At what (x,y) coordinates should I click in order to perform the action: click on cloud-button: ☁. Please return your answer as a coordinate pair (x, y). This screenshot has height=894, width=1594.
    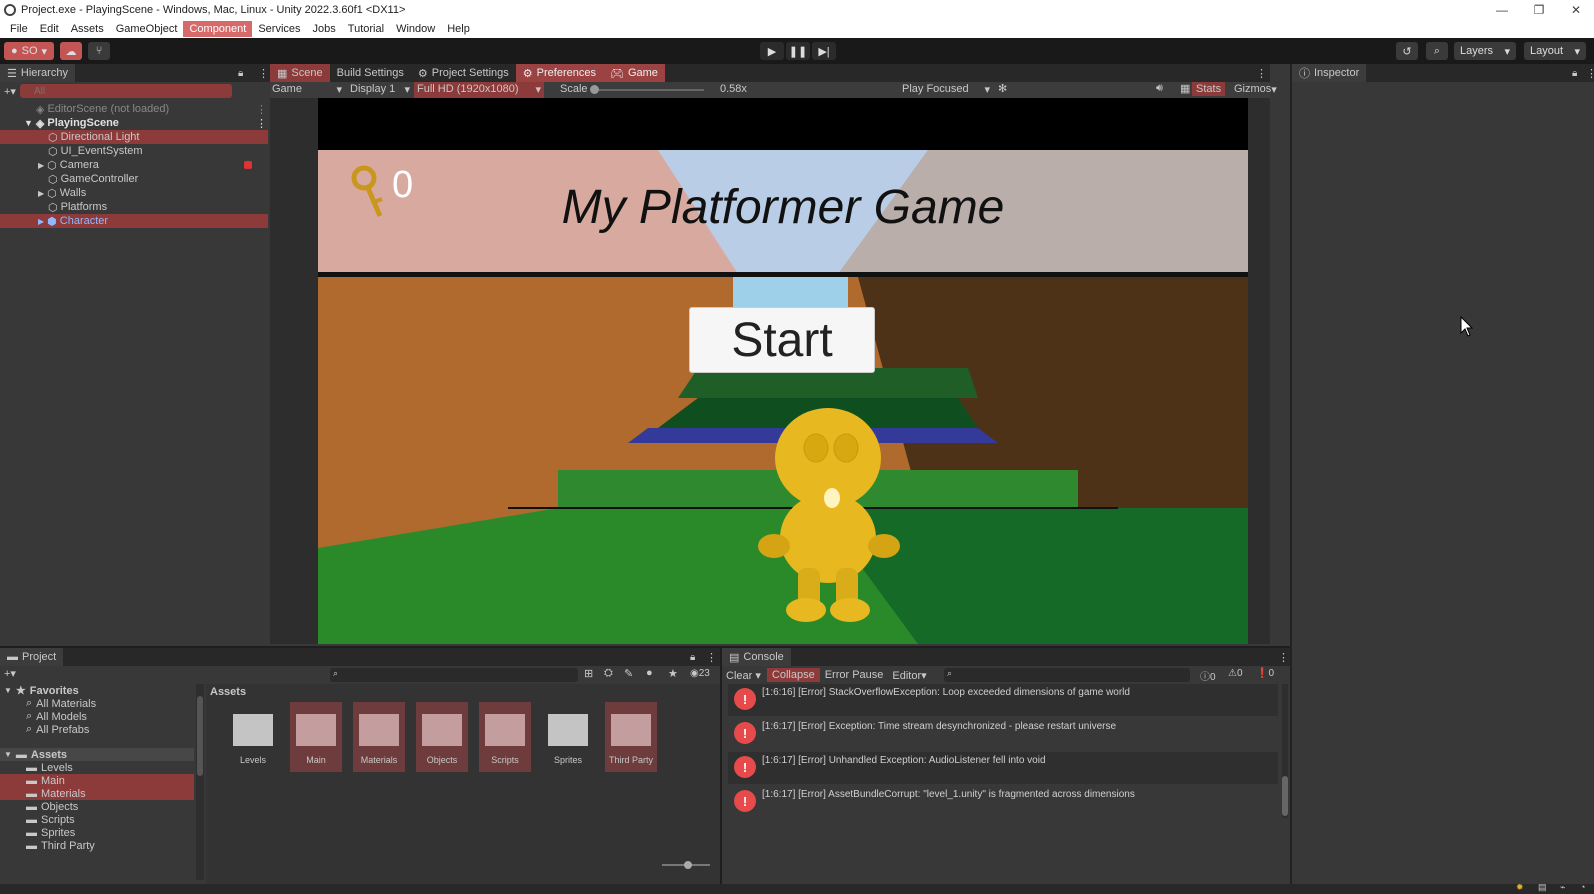
    Looking at the image, I should click on (71, 51).